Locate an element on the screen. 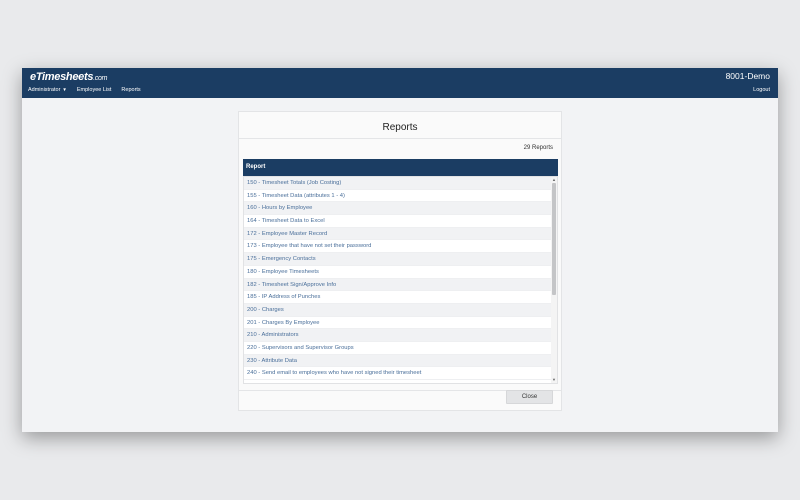 This screenshot has height=500, width=800. report-row: 160 - Hours by Employee is located at coordinates (398, 209).